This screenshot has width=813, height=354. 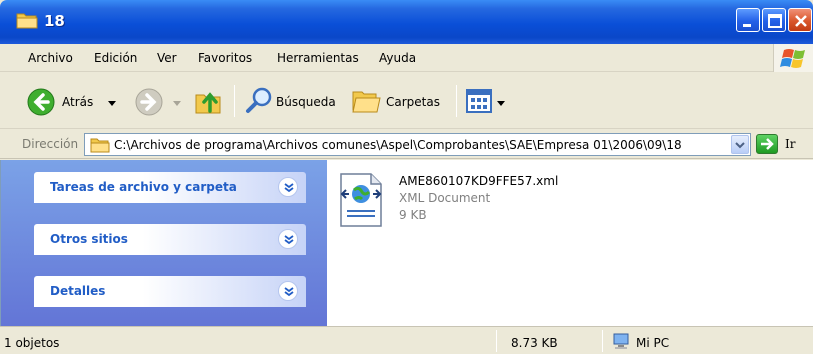 What do you see at coordinates (50, 58) in the screenshot?
I see `menu-archivo: Archivo` at bounding box center [50, 58].